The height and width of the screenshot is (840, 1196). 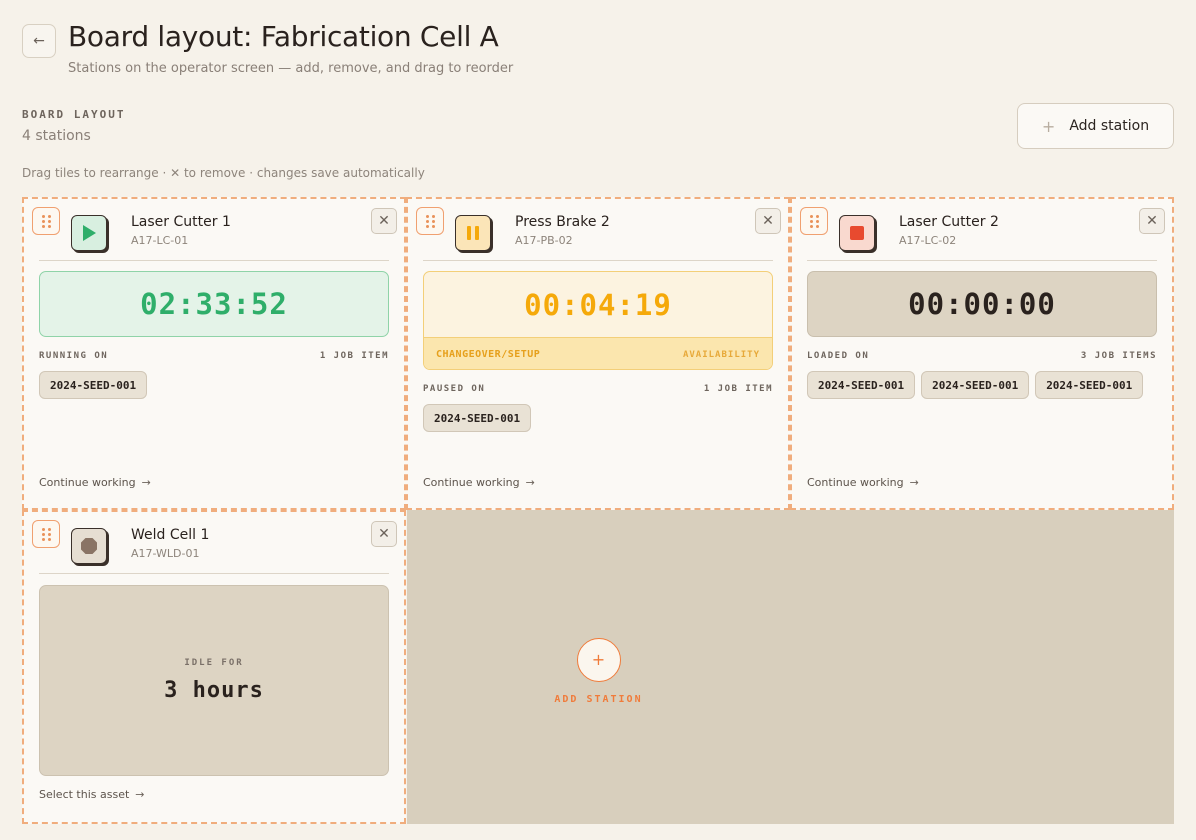 I want to click on section-label: BOARD LAYOUT, so click(x=74, y=114).